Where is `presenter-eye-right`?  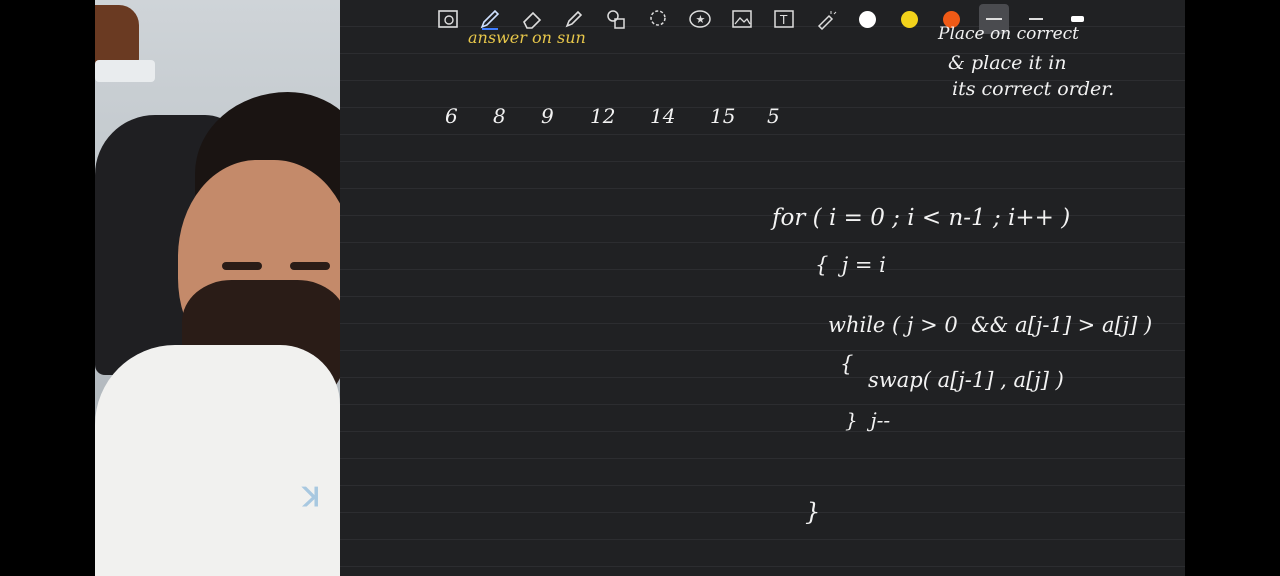 presenter-eye-right is located at coordinates (310, 266).